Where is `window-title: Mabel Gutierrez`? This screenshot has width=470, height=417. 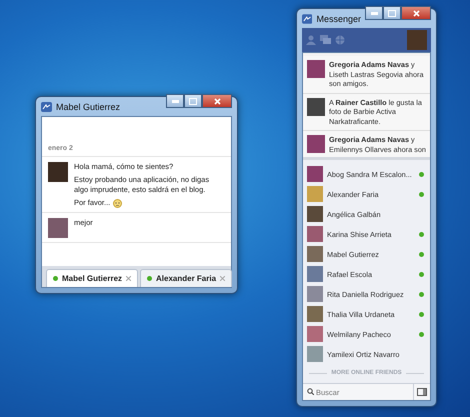
window-title: Mabel Gutierrez is located at coordinates (89, 107).